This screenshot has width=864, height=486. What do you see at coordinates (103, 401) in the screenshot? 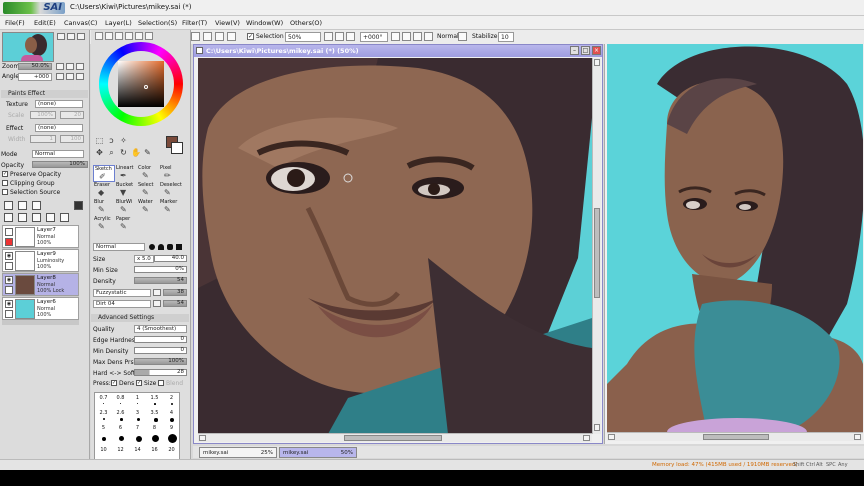
I see `size-preset: 0.7` at bounding box center [103, 401].